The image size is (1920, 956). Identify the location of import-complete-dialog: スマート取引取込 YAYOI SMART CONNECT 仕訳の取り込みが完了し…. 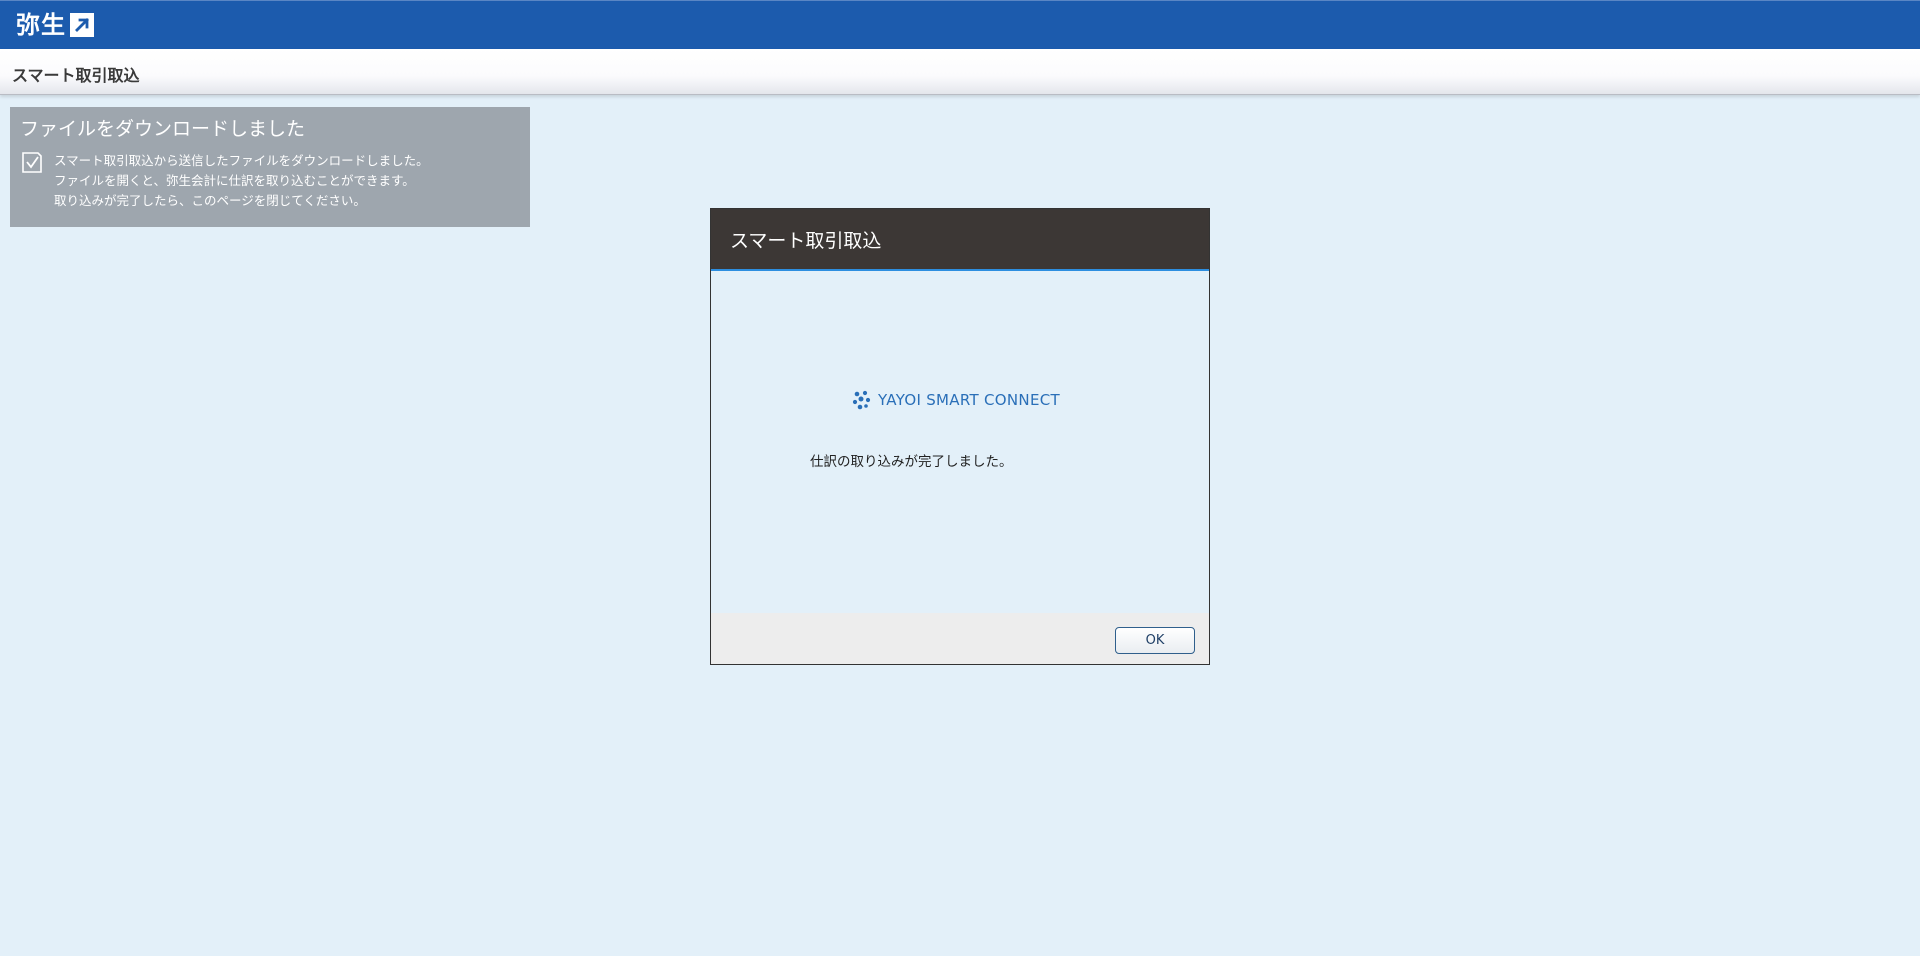
(960, 436).